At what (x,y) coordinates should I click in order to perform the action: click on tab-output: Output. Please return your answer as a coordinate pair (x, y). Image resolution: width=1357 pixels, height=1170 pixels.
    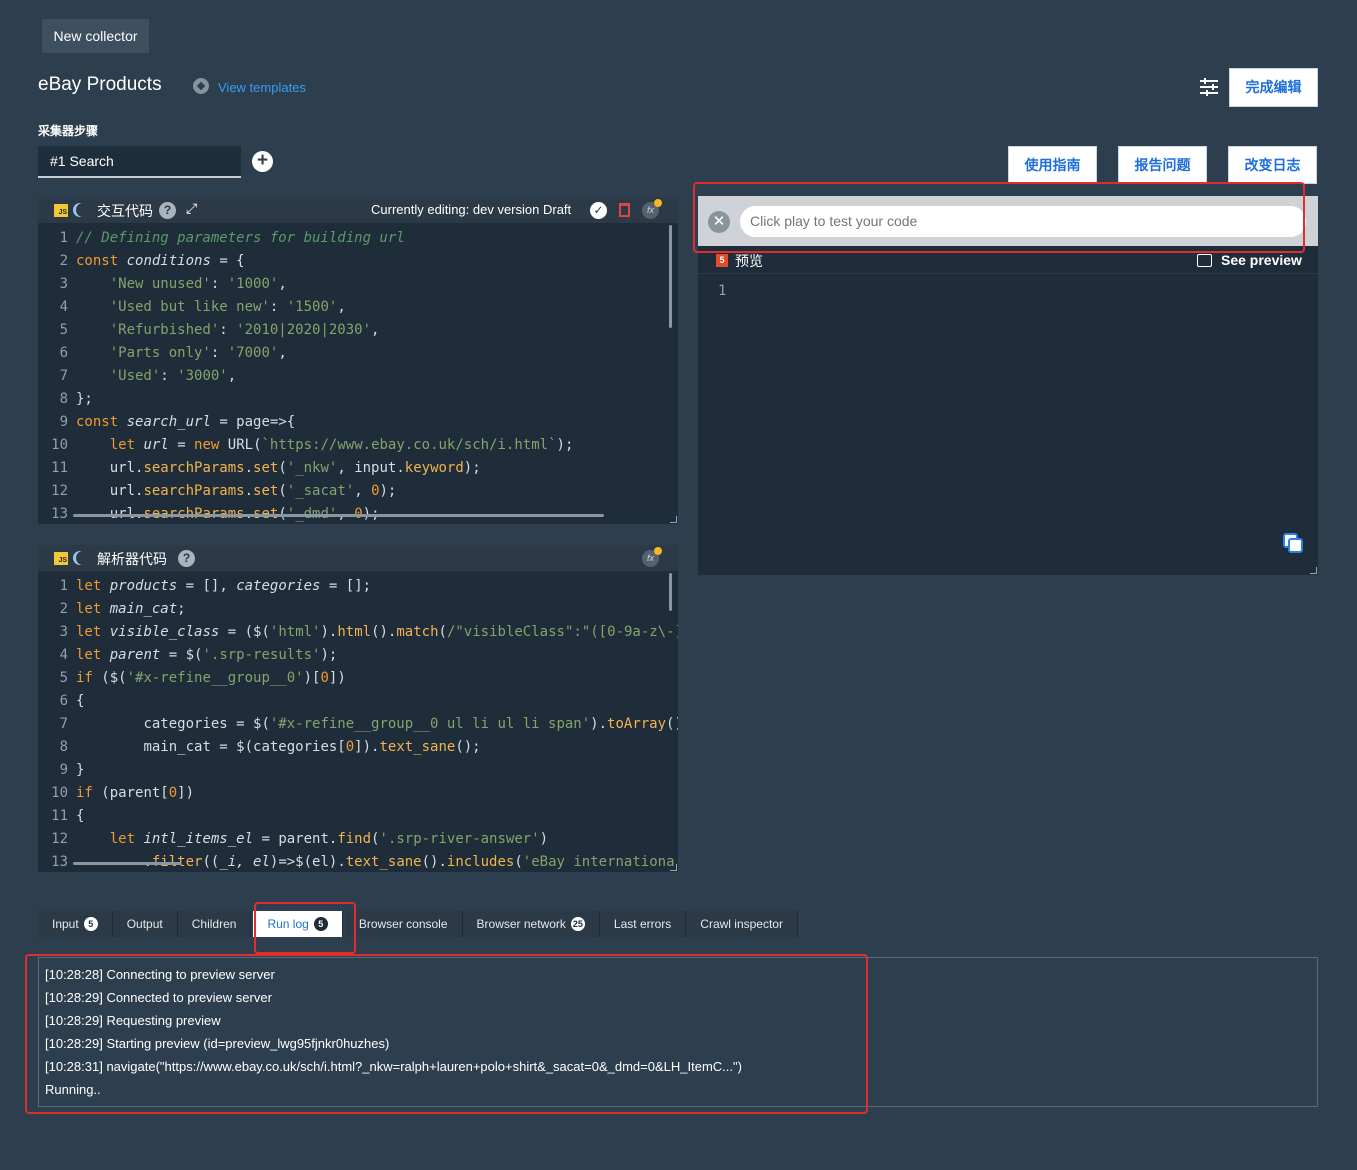
    Looking at the image, I should click on (145, 924).